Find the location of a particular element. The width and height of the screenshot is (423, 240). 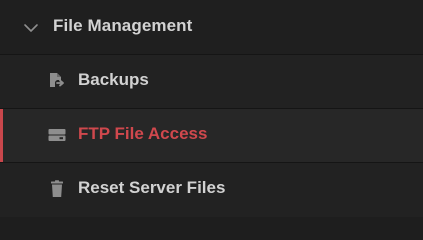

section-title: File Management is located at coordinates (123, 25).